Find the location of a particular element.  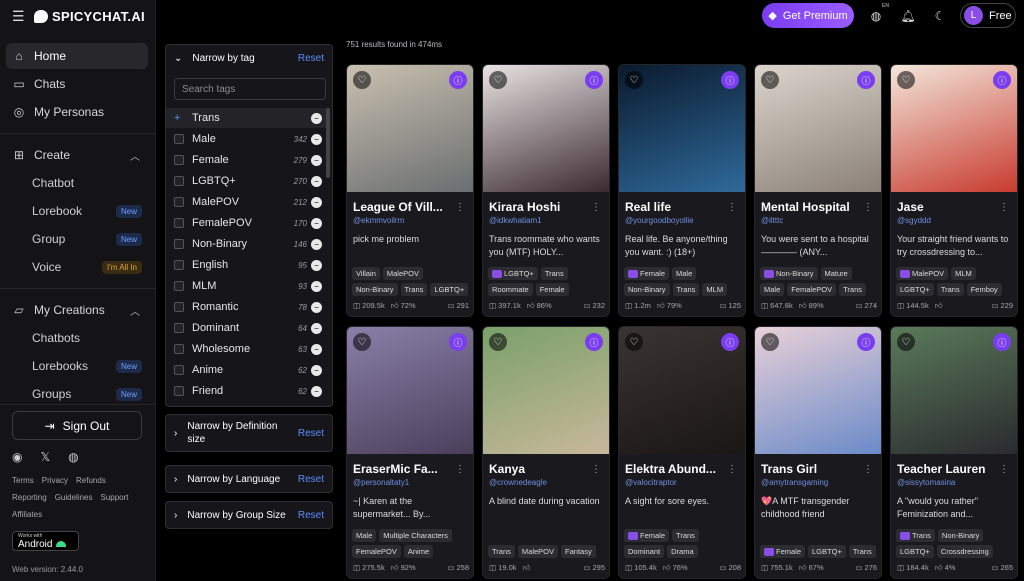

privacy-link: Privacy is located at coordinates (55, 480).